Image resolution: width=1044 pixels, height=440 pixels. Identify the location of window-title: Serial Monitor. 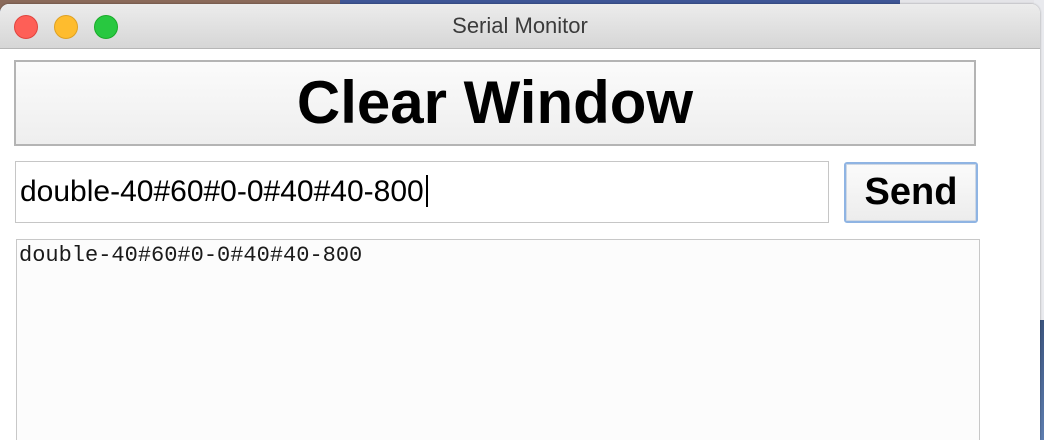
(520, 25).